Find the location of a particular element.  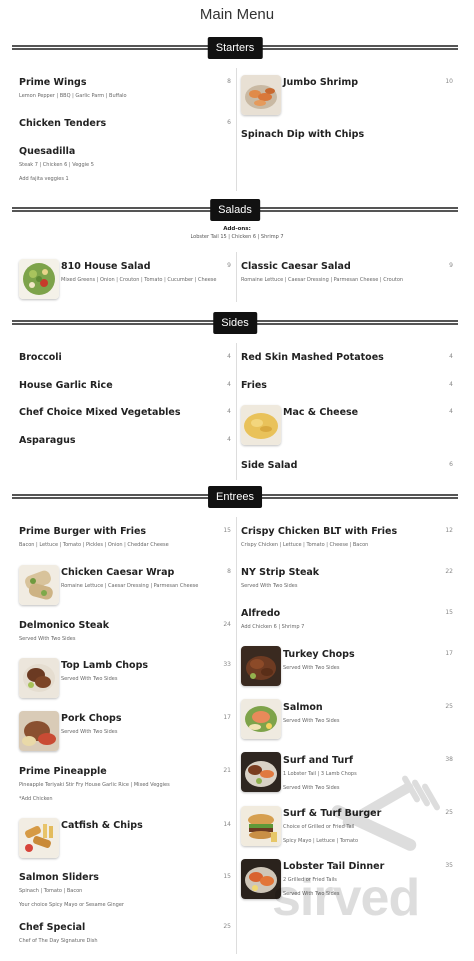

item-name: Prime Pineapple is located at coordinates (63, 771).